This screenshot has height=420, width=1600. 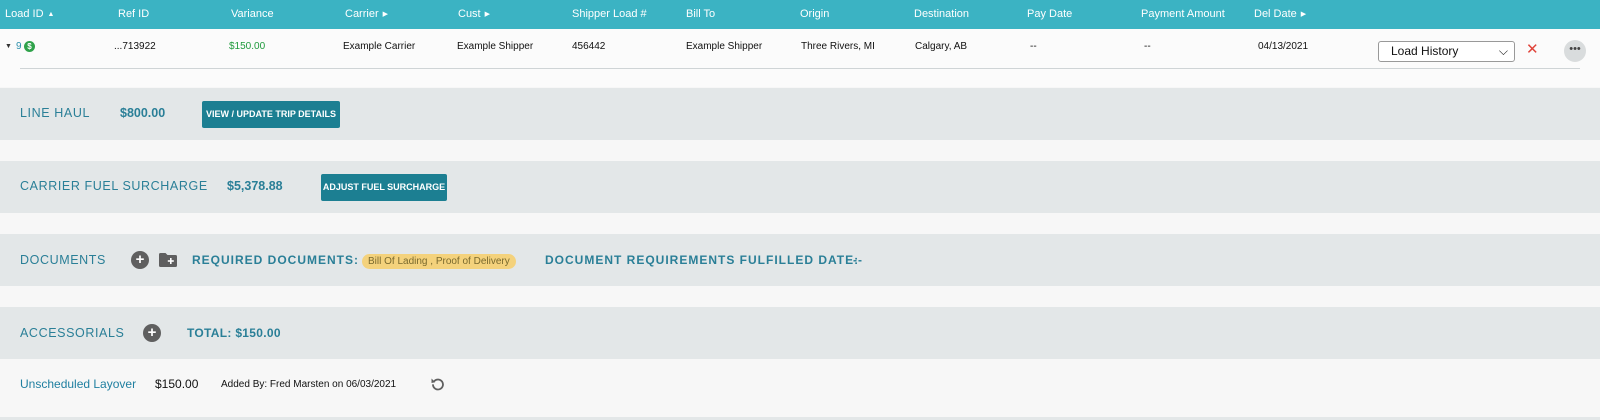 I want to click on line-haul-value: $800.00, so click(x=143, y=113).